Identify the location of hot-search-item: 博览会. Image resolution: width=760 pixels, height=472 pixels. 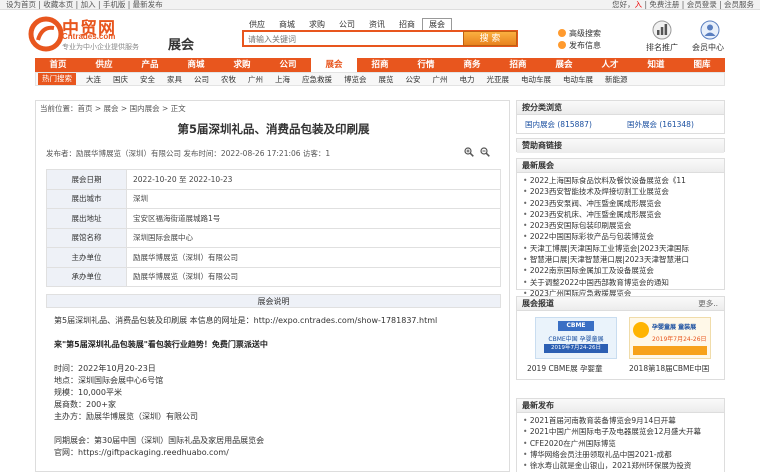
(355, 79).